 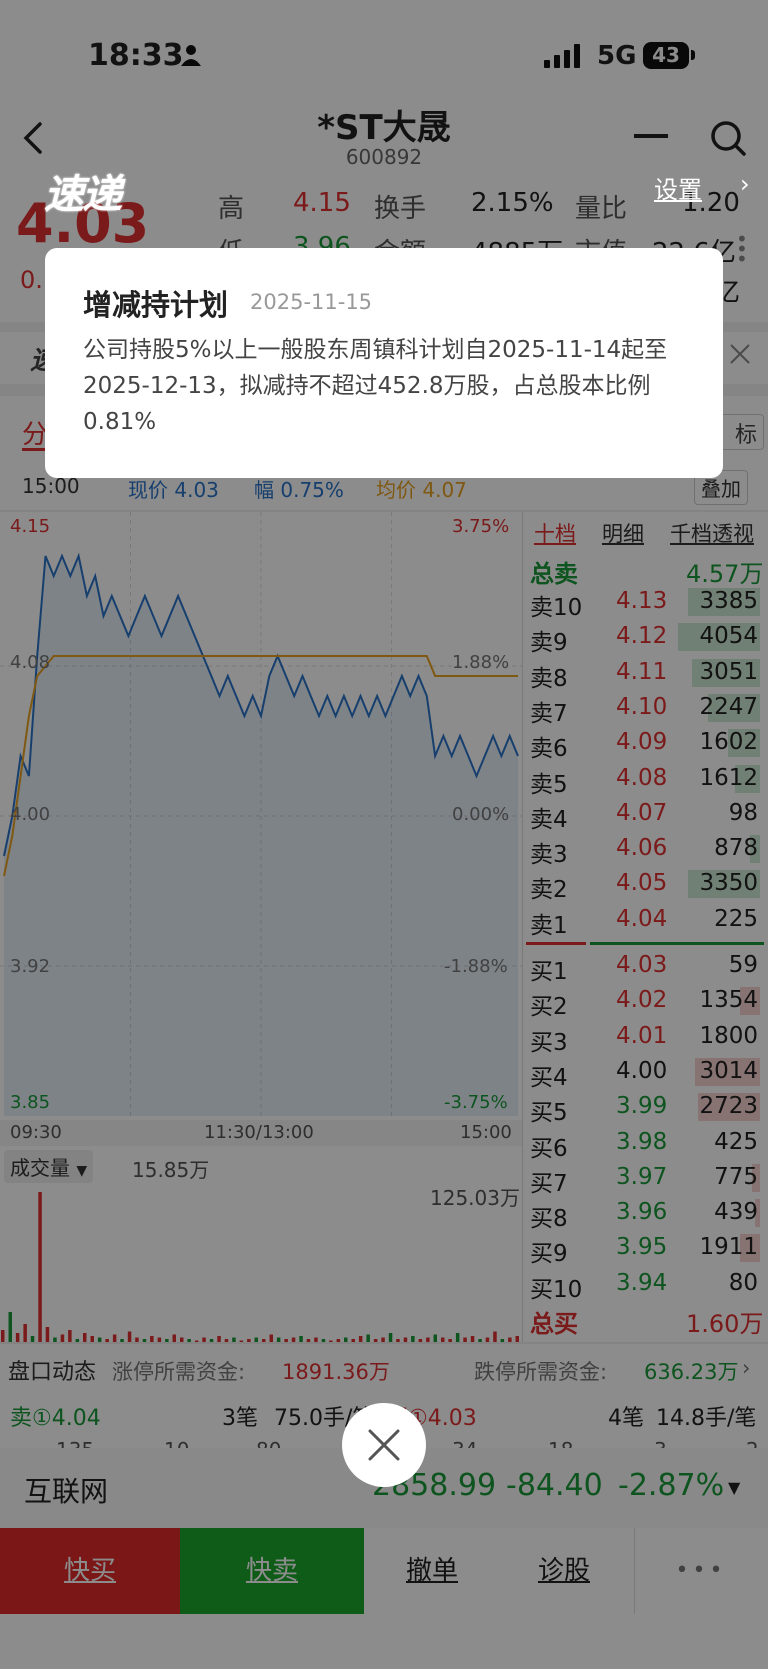 I want to click on close-icon, so click(x=384, y=1445).